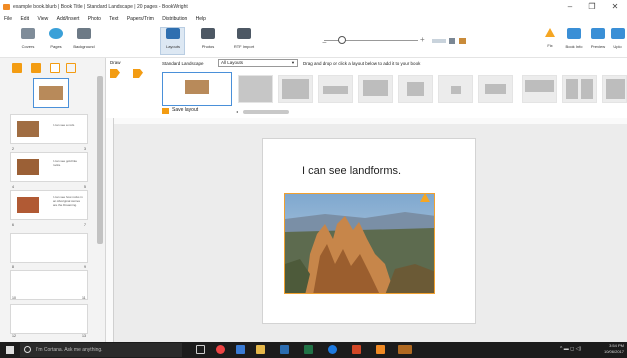 This screenshot has width=627, height=358. Describe the element at coordinates (13, 187) in the screenshot. I see `page-number: 4` at that location.